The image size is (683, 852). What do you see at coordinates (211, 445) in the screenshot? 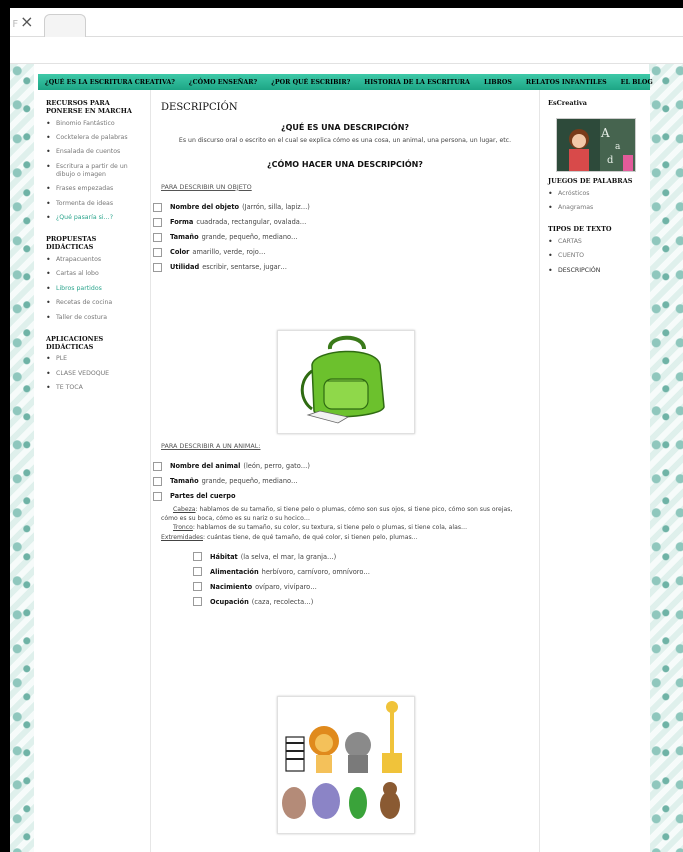
I see `animal-section-heading: PARA DESCRIBIR A UN ANIMAL:` at bounding box center [211, 445].